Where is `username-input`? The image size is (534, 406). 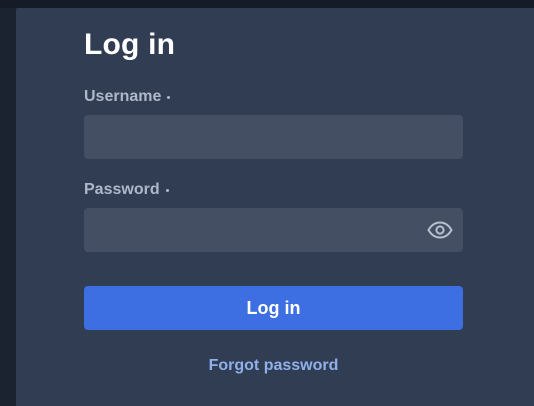
username-input is located at coordinates (273, 137).